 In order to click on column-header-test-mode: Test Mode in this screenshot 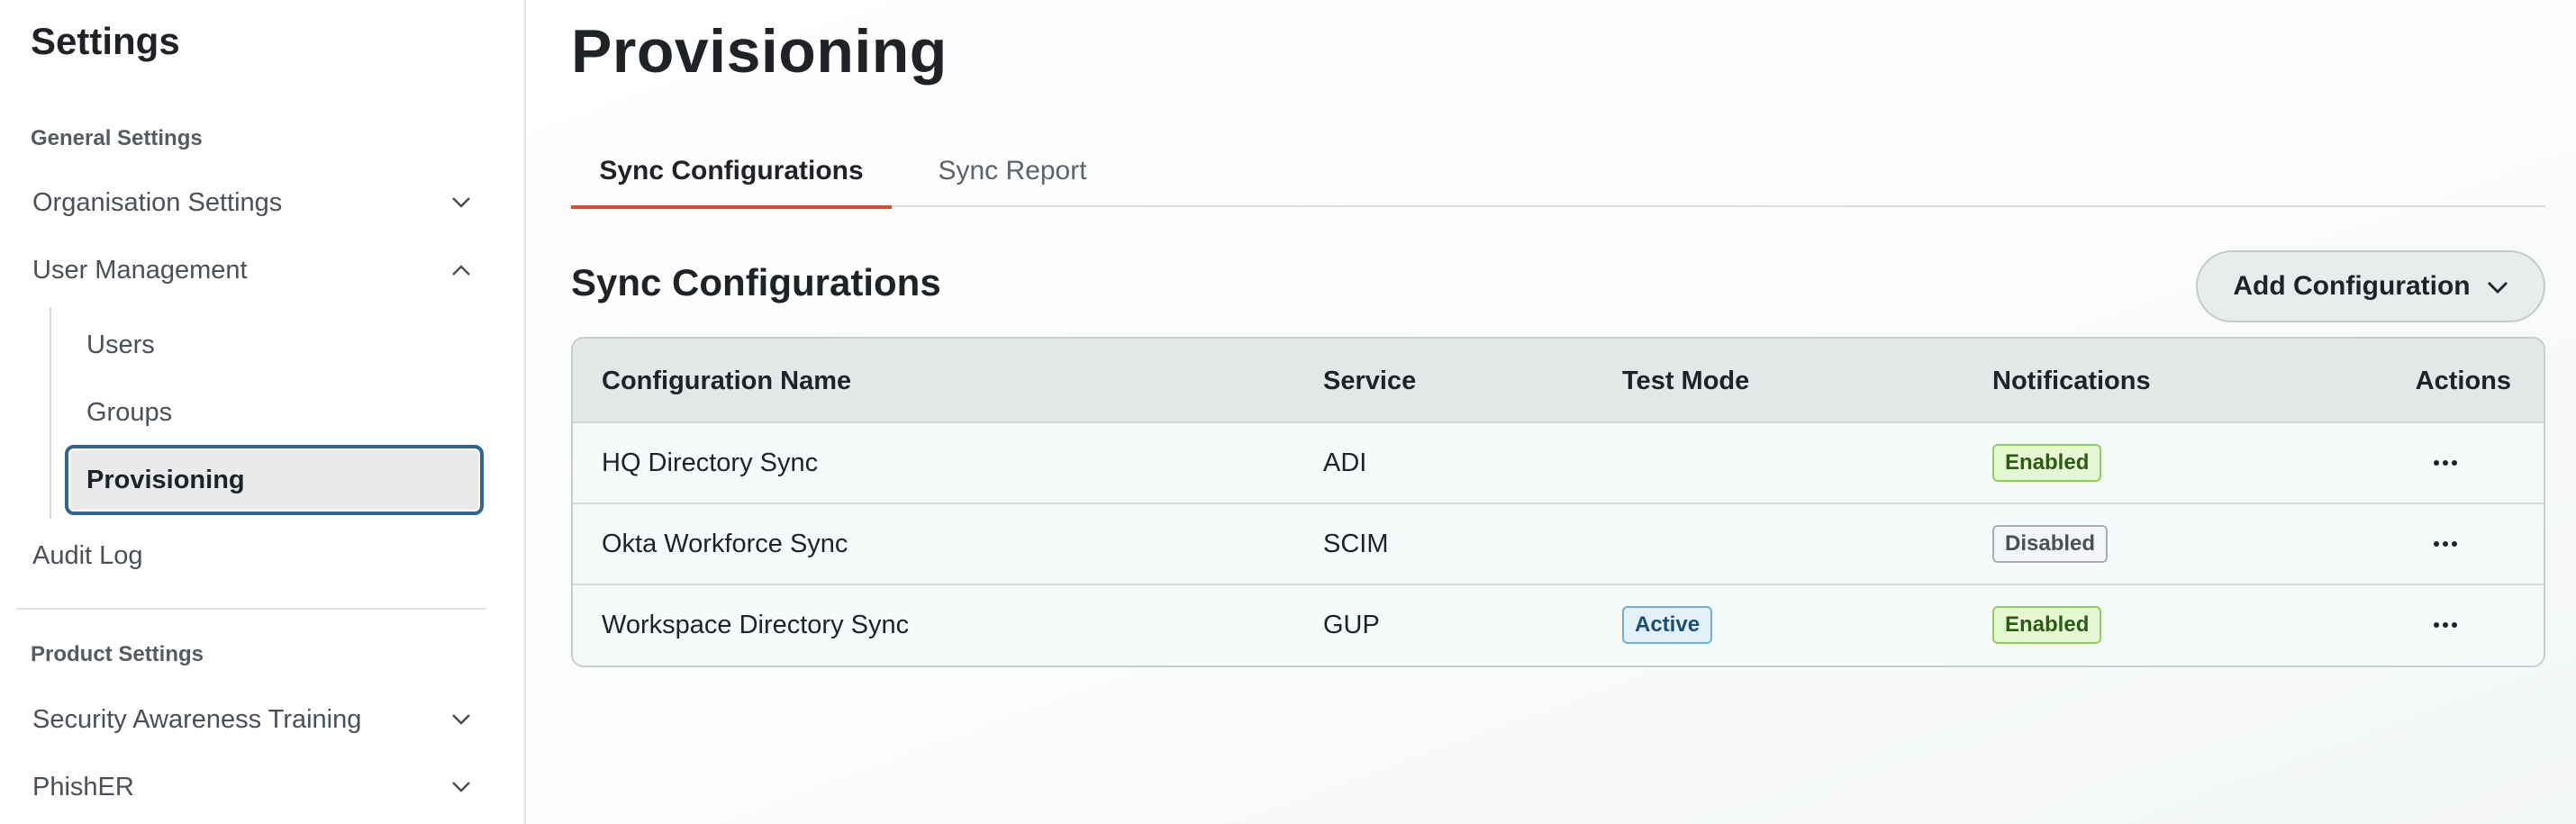, I will do `click(1685, 381)`.